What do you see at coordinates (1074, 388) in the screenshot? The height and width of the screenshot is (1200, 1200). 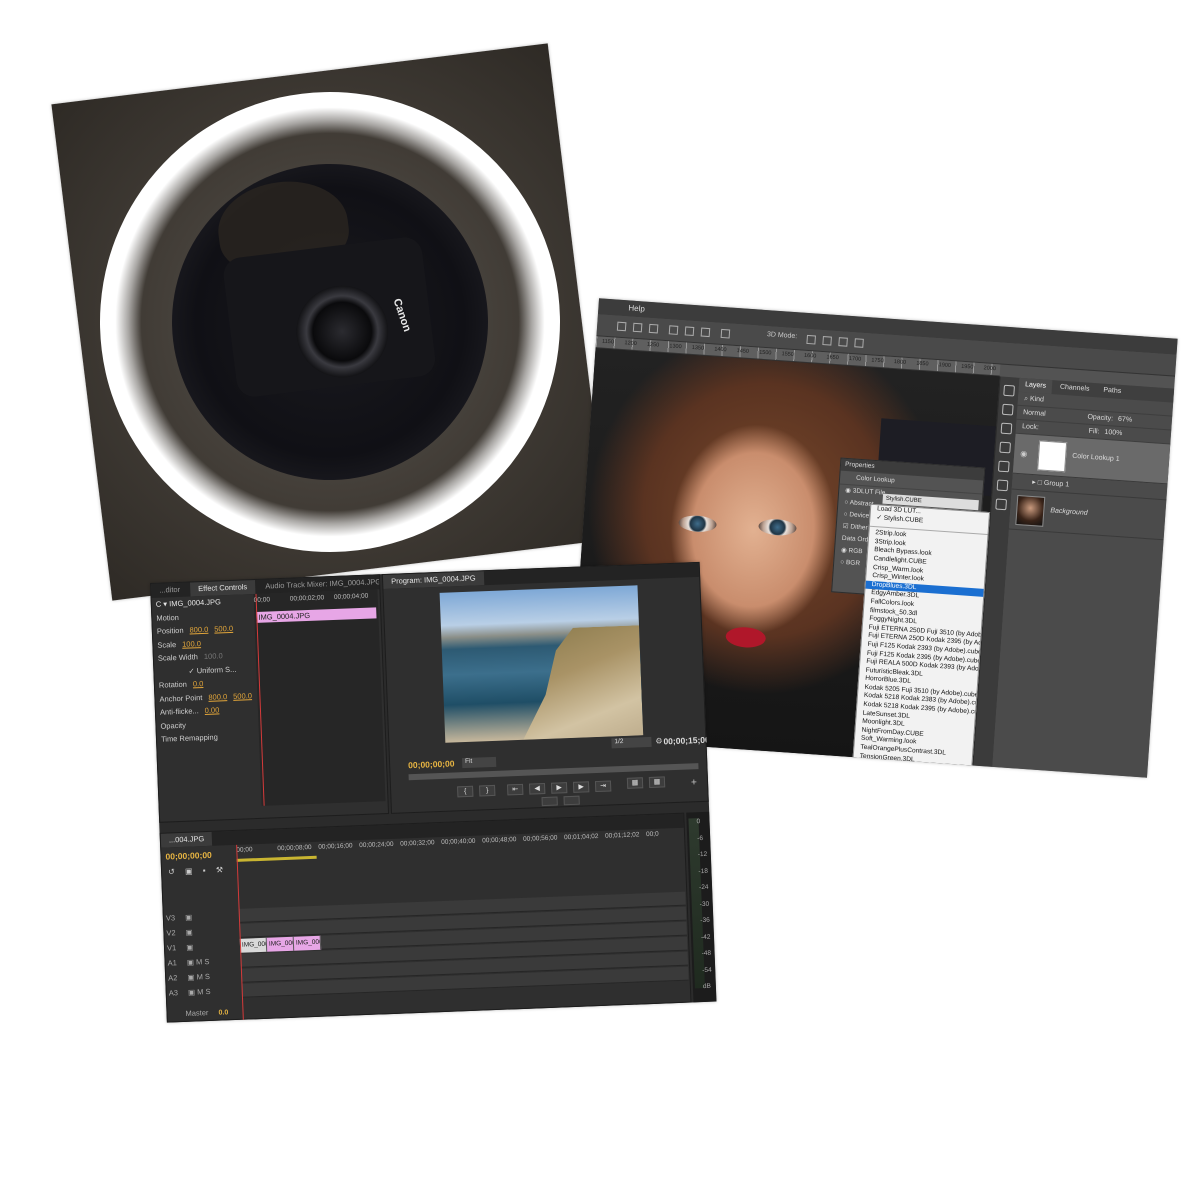 I see `tab-channels: Channels` at bounding box center [1074, 388].